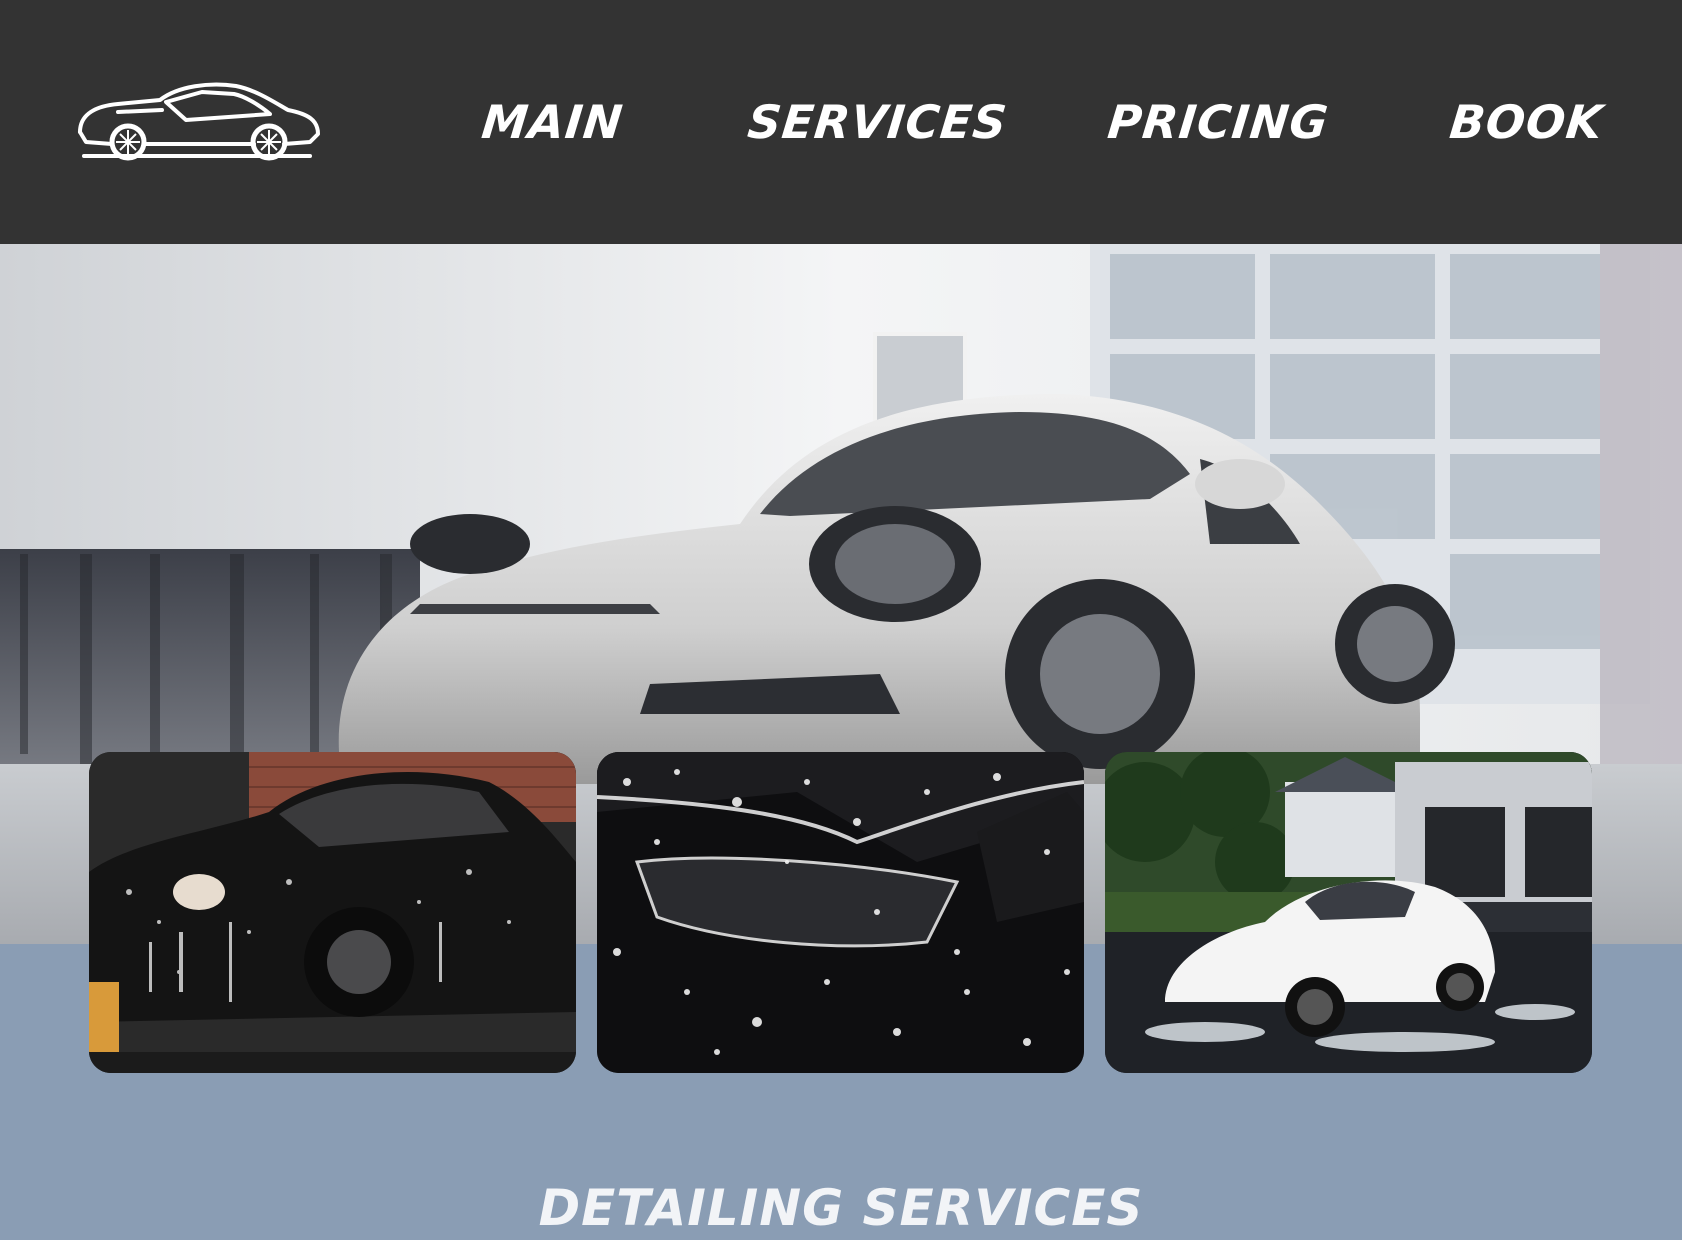  What do you see at coordinates (877, 122) in the screenshot?
I see `nav-services: SERVICES` at bounding box center [877, 122].